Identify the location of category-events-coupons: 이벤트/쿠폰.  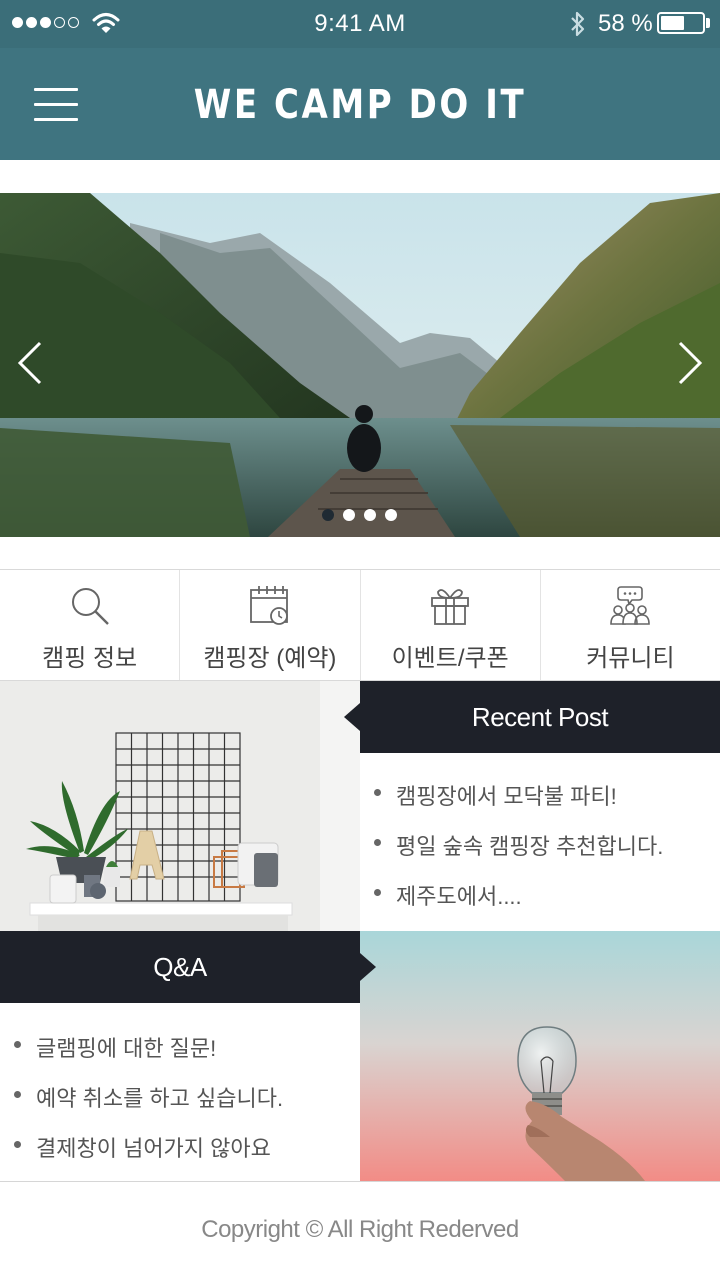
(451, 625).